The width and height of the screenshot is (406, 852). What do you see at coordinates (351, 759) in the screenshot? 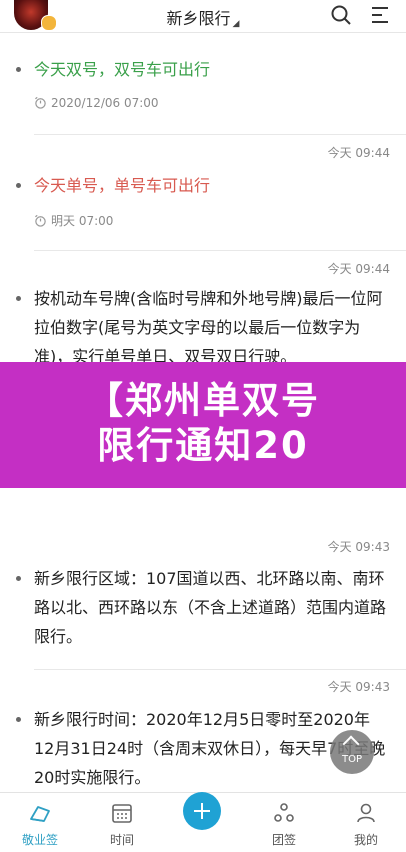
I see `scroll-top-label: TOP` at bounding box center [351, 759].